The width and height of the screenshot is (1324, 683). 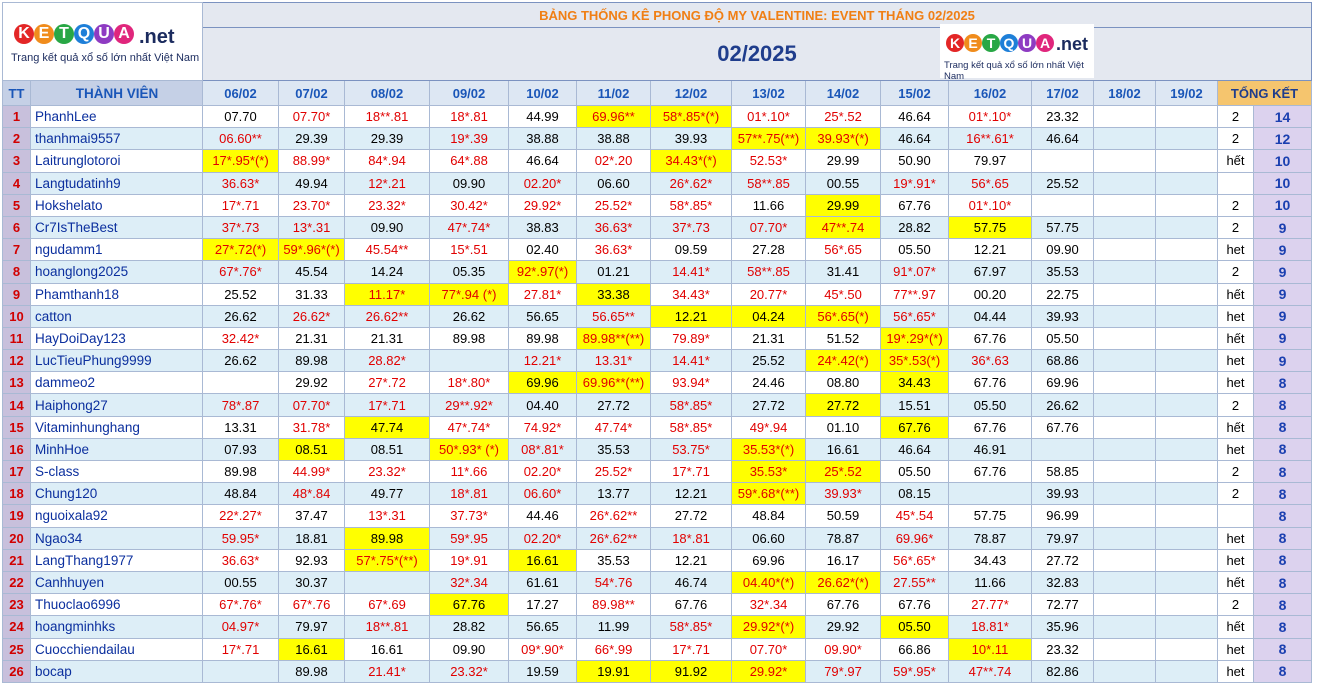 I want to click on member-name: ngudamm1, so click(x=116, y=250).